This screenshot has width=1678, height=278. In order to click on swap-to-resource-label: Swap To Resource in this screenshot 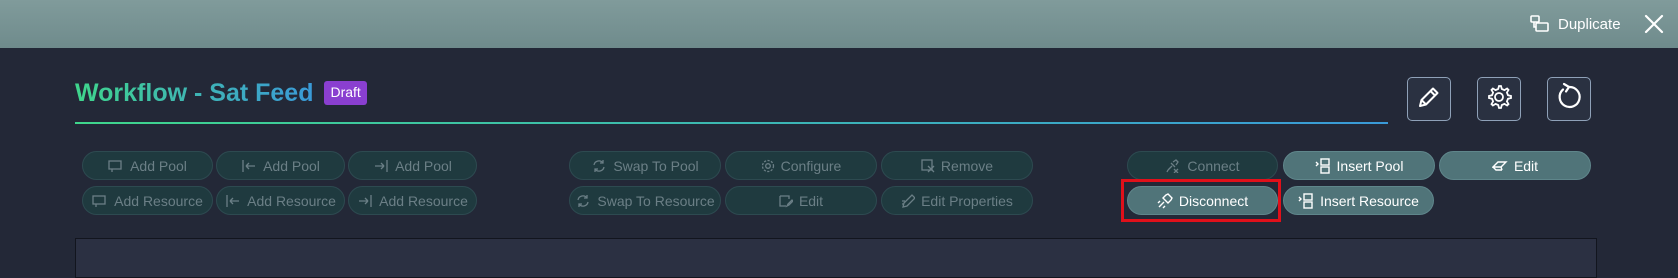, I will do `click(656, 200)`.